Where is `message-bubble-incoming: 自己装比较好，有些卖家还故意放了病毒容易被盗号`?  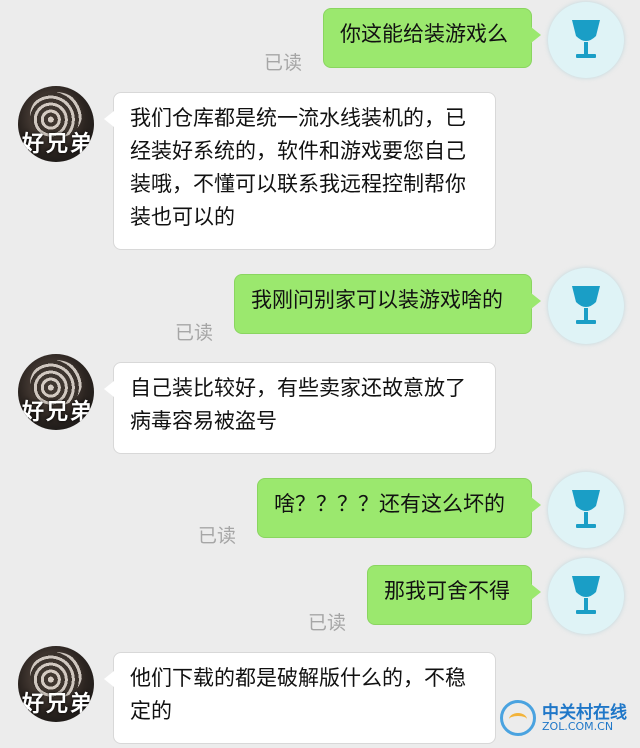 message-bubble-incoming: 自己装比较好，有些卖家还故意放了病毒容易被盗号 is located at coordinates (300, 408).